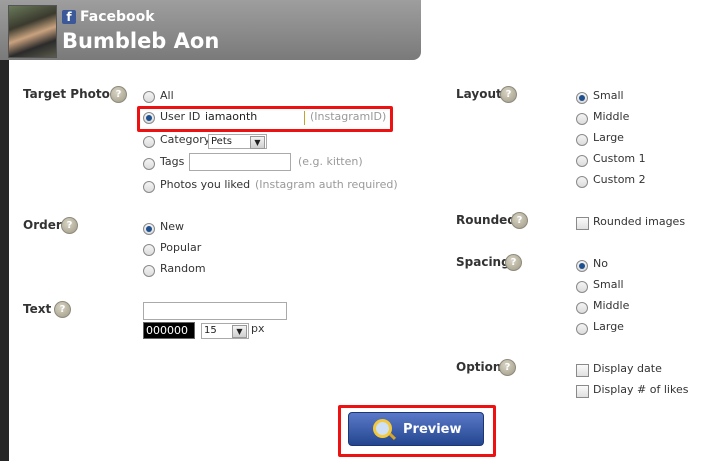 The image size is (711, 461). I want to click on input-divider, so click(304, 118).